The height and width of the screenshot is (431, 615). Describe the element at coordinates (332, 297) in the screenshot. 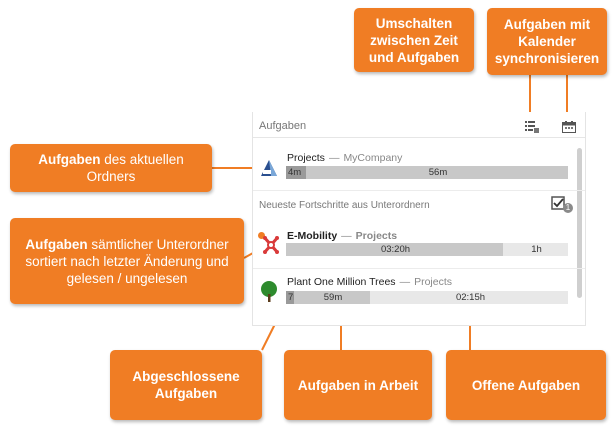

I see `bar-in-progress: 59m` at that location.